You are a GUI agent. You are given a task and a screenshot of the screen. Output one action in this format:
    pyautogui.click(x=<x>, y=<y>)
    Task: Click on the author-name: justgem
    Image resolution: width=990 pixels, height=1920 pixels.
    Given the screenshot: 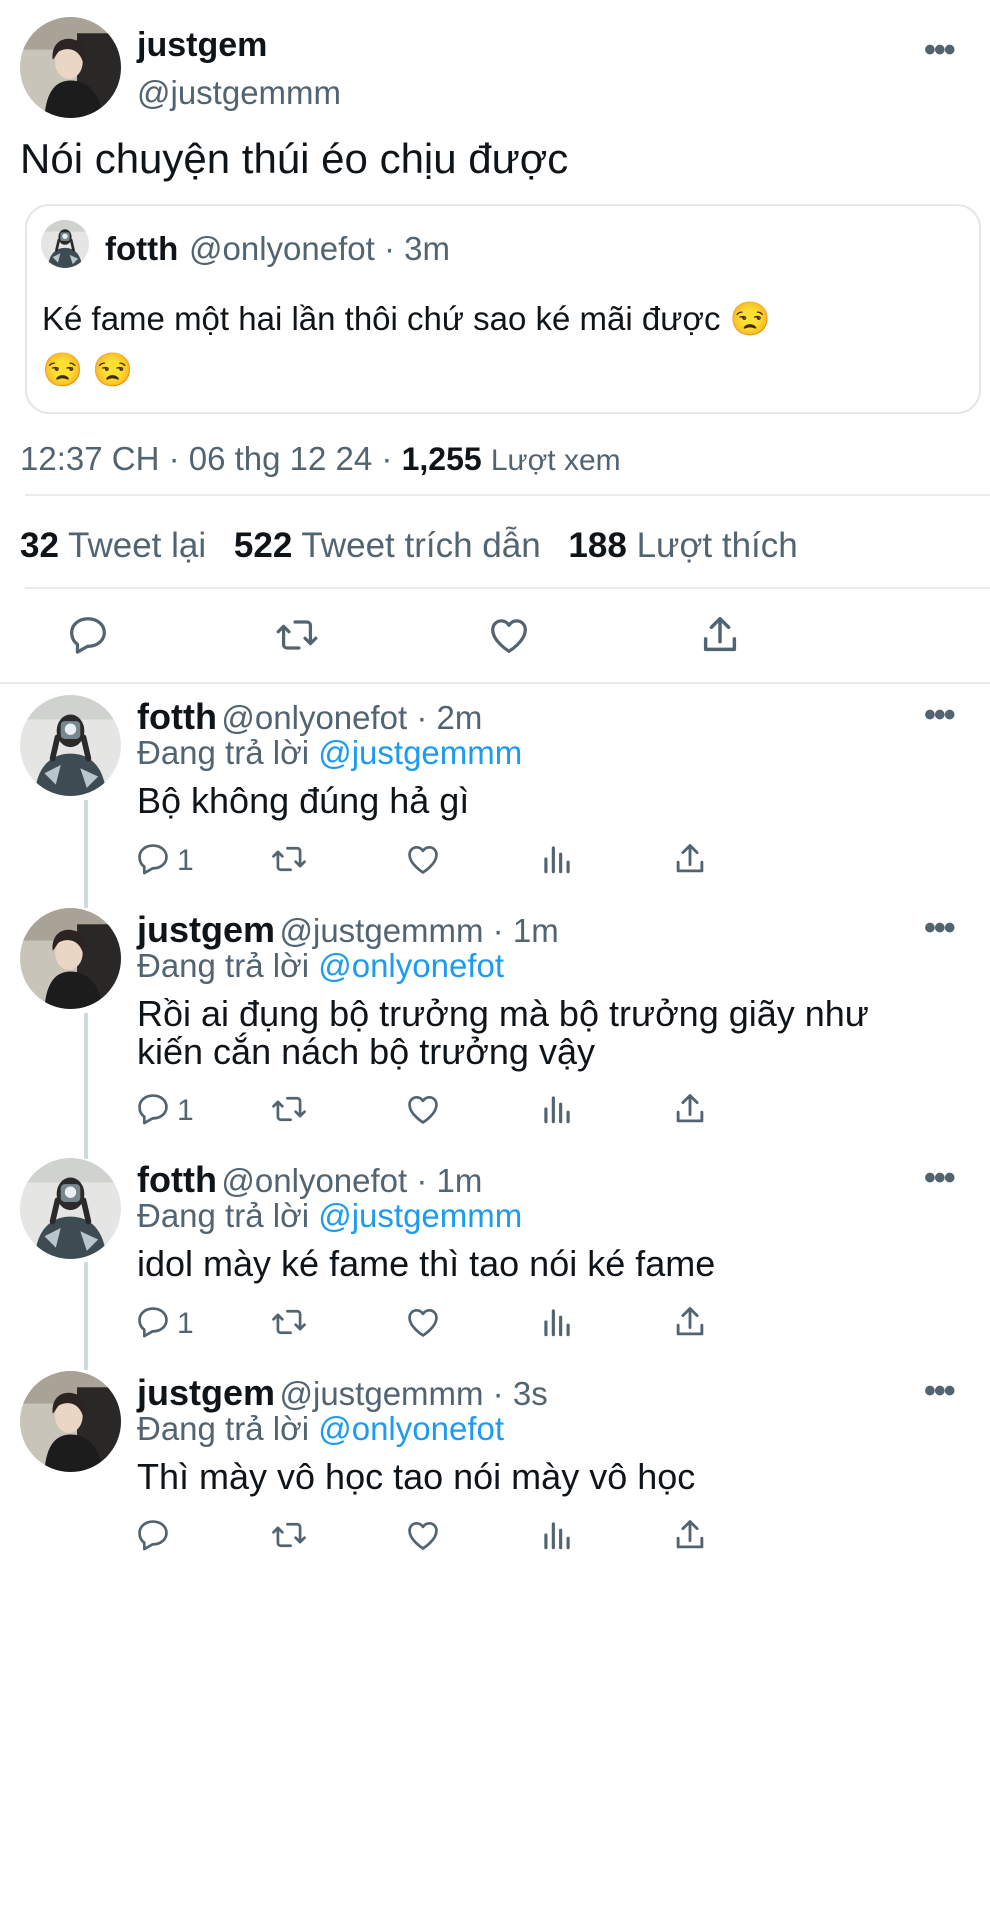 What is the action you would take?
    pyautogui.click(x=202, y=45)
    